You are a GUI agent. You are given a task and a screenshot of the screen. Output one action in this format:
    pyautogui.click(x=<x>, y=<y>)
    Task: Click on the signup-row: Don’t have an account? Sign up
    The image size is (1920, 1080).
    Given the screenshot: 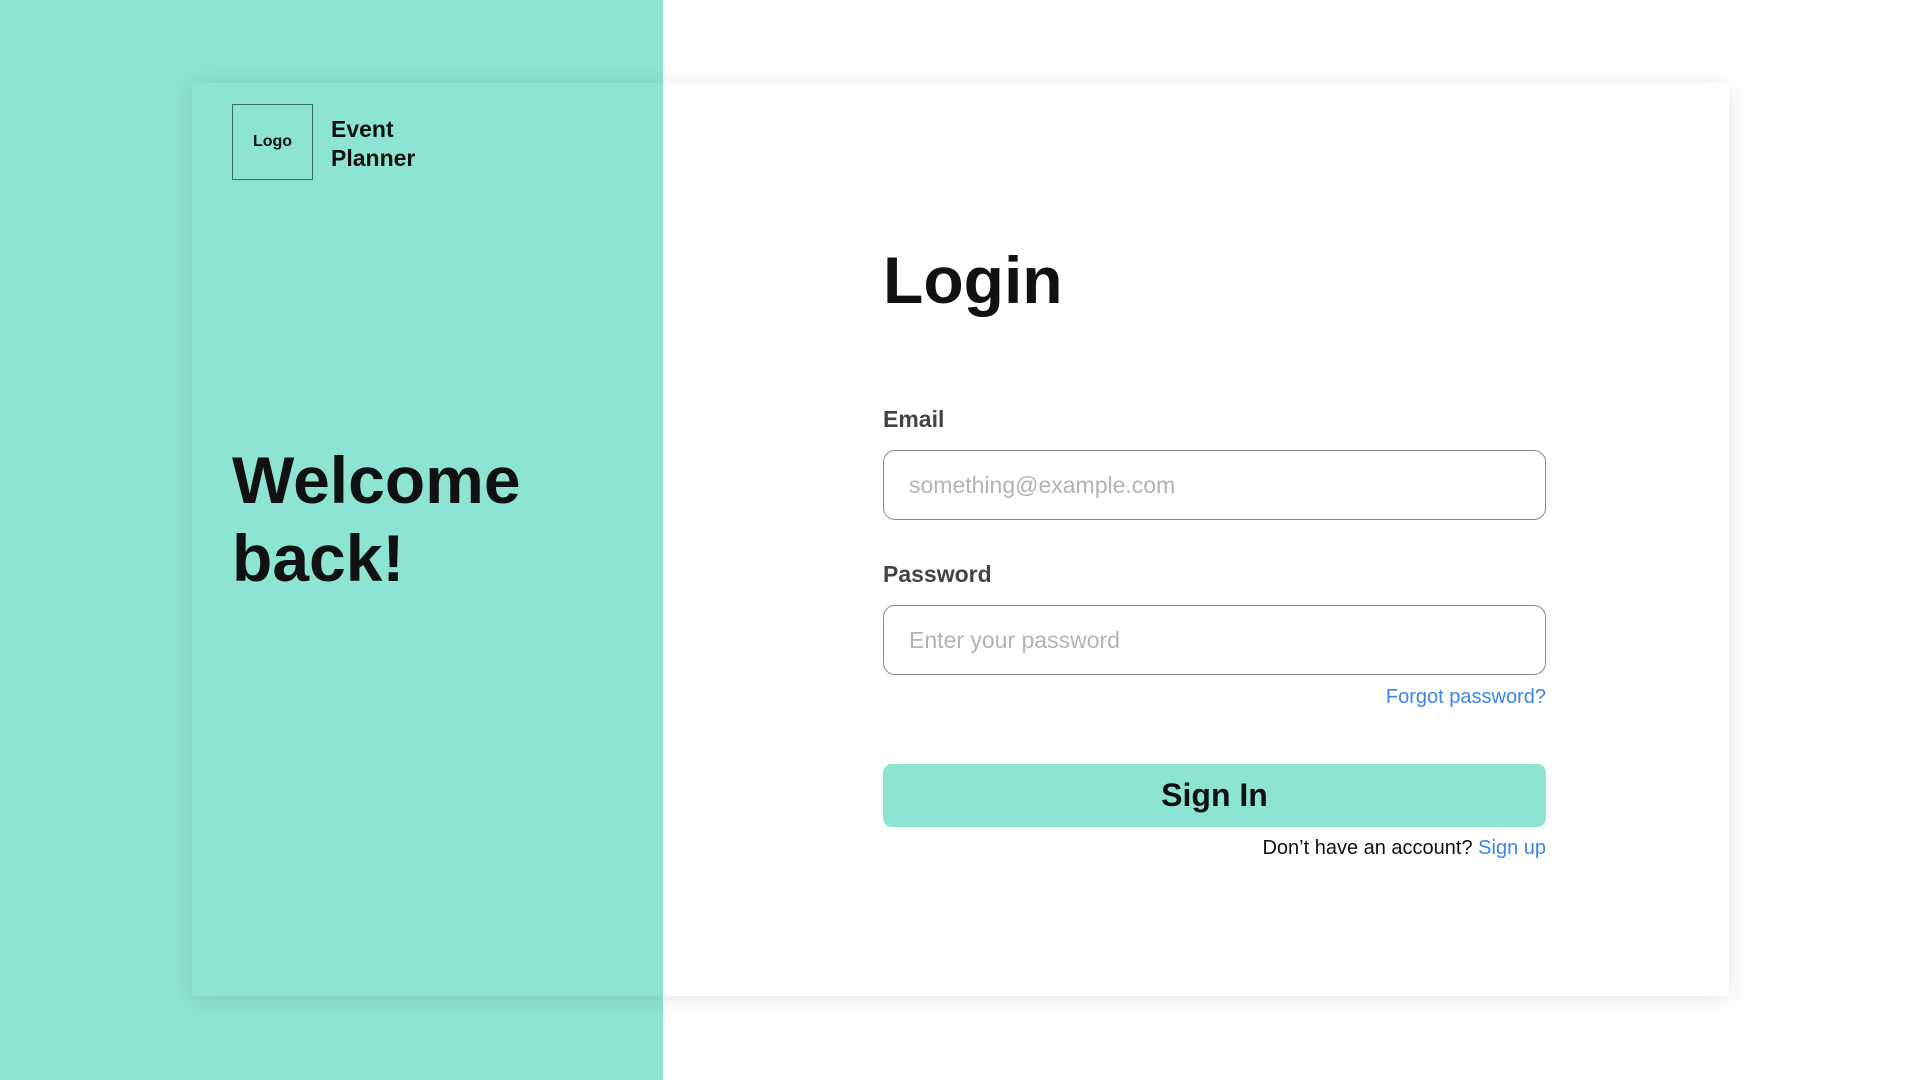 What is the action you would take?
    pyautogui.click(x=1404, y=848)
    